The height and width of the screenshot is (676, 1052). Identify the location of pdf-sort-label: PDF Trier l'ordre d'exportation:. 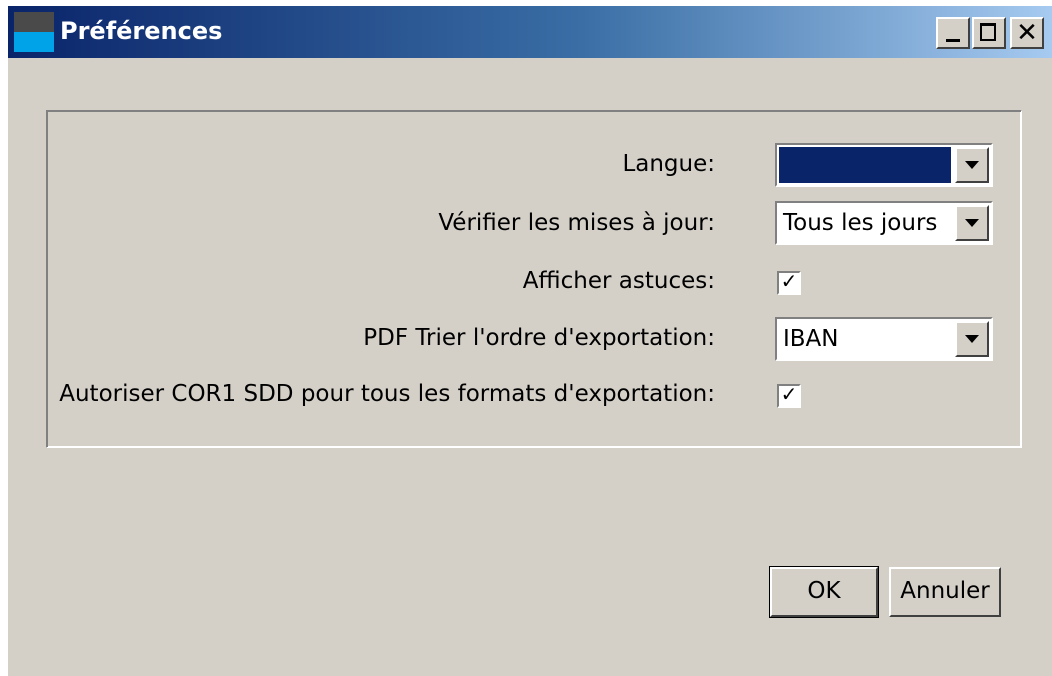
(539, 338).